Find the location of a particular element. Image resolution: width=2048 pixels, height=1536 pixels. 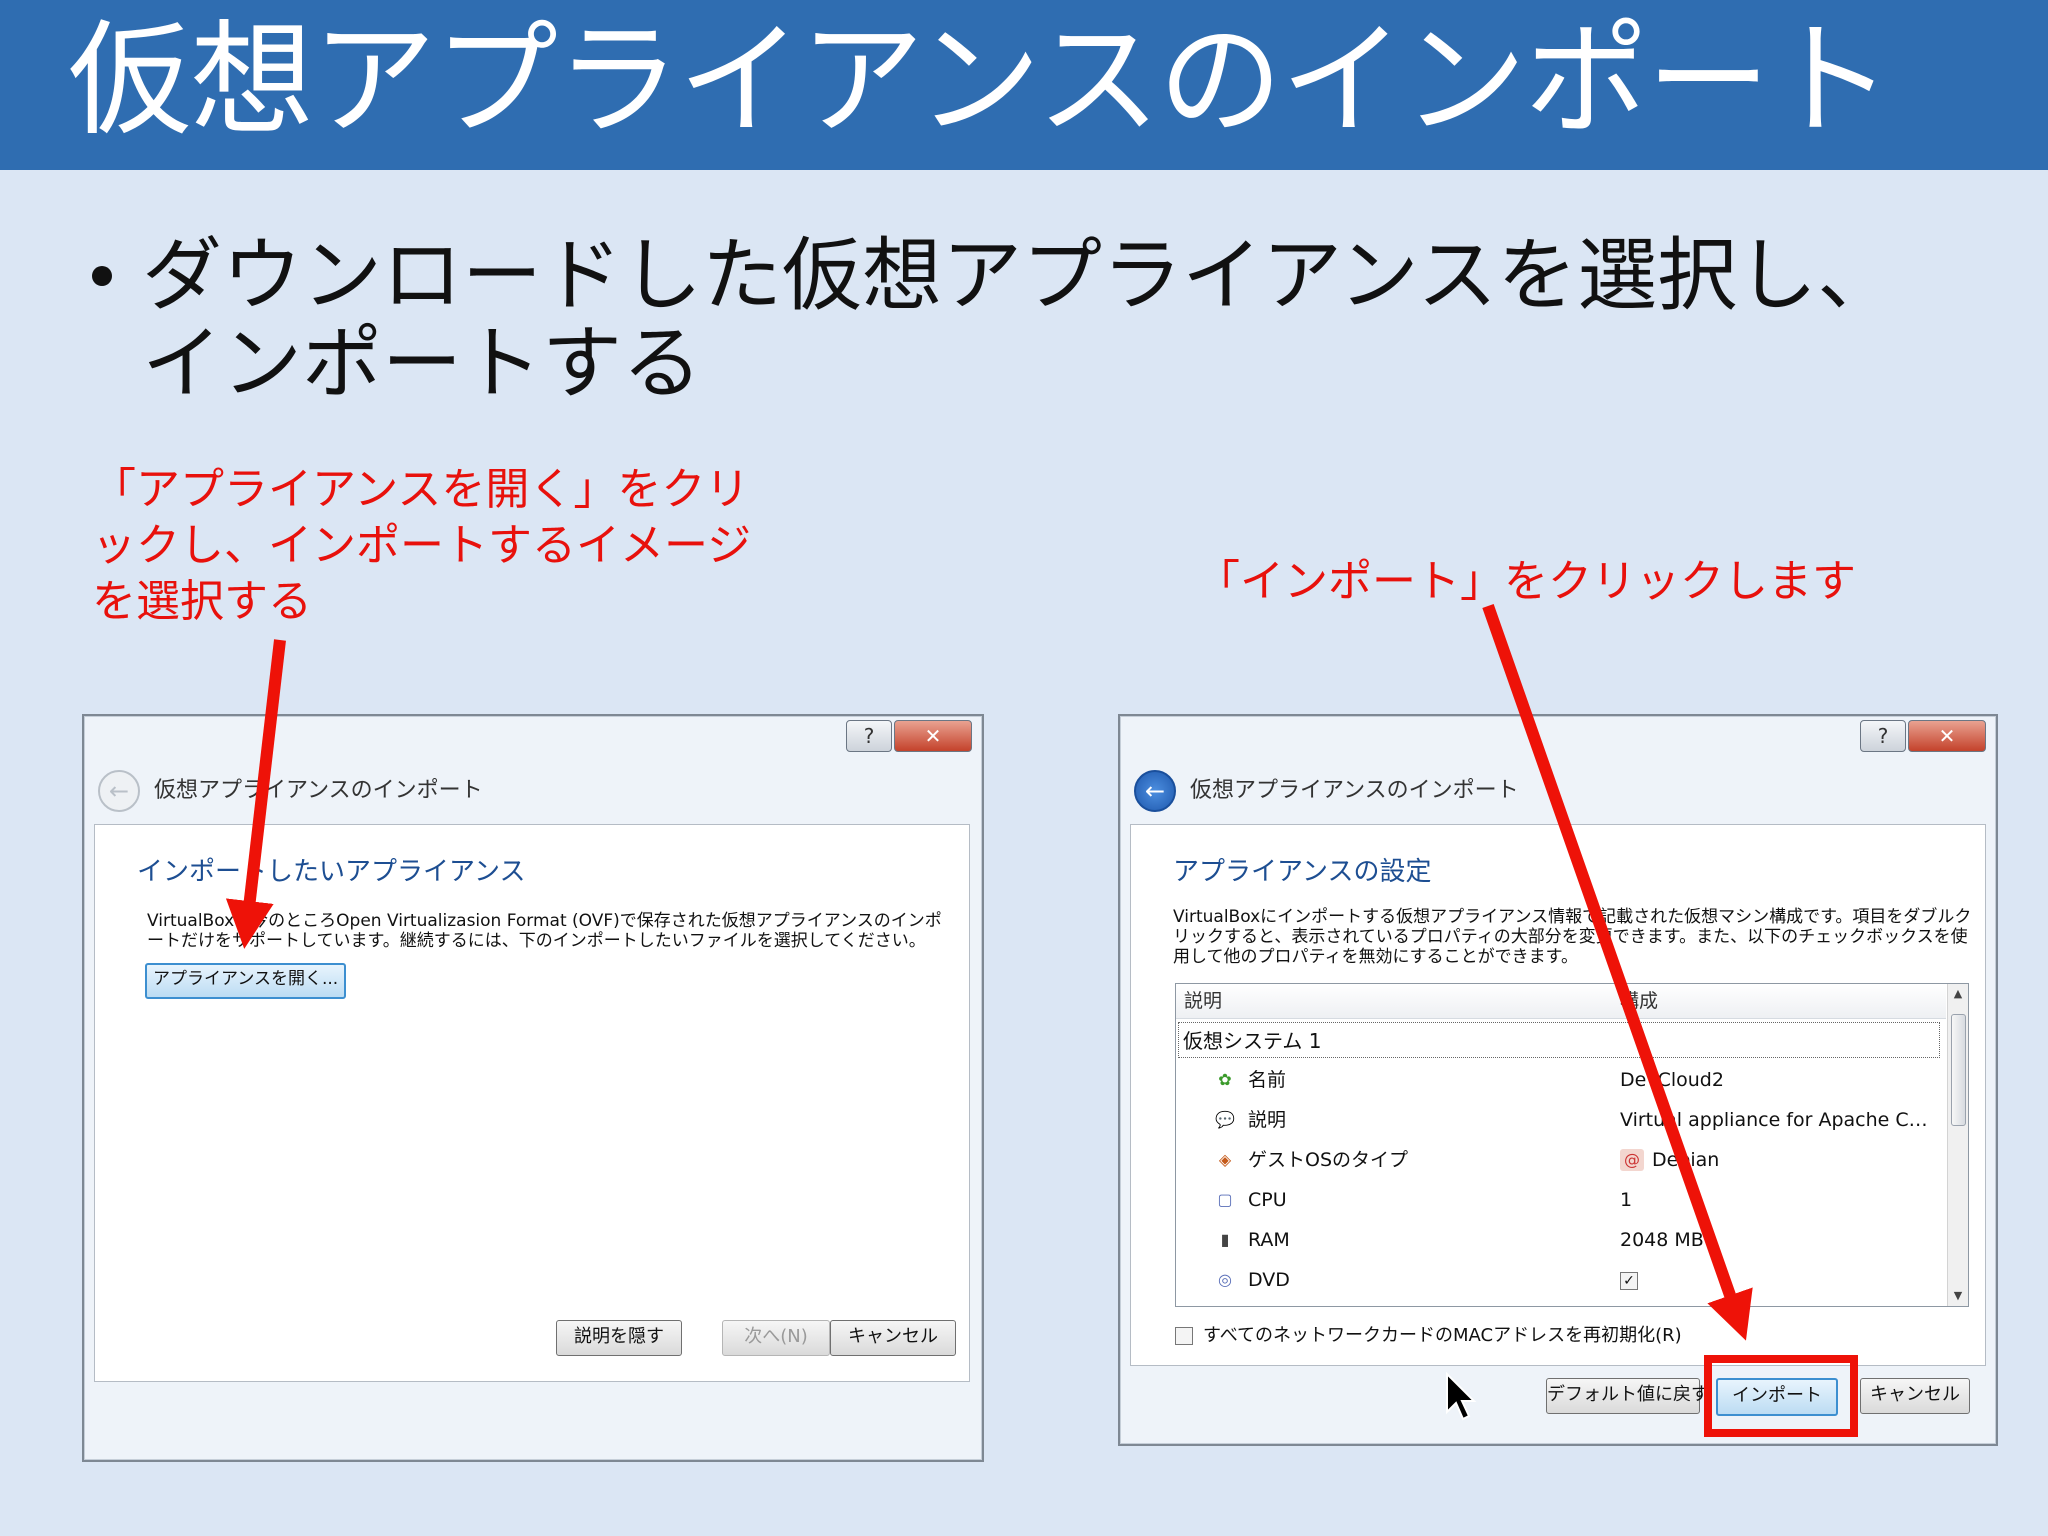

mouse-cursor-icon is located at coordinates (1461, 1396).